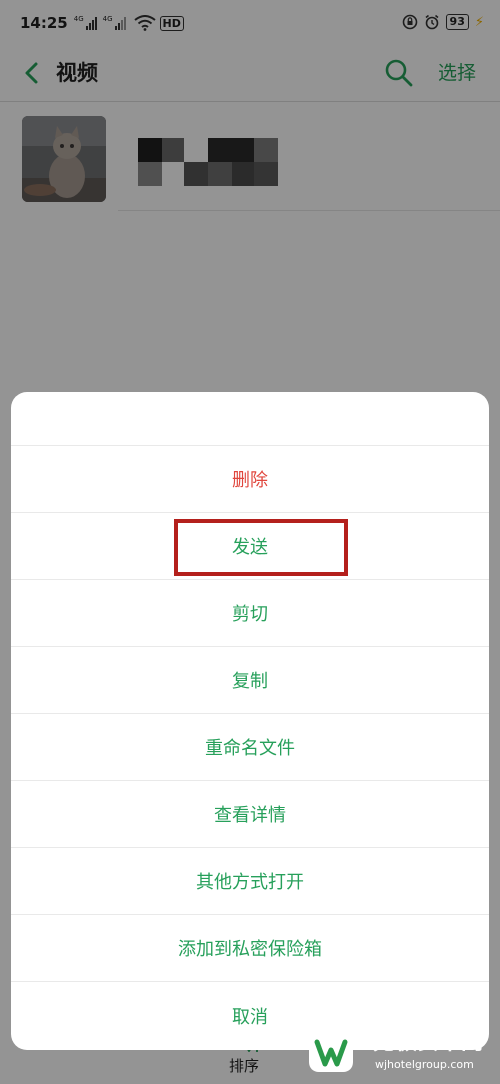 This screenshot has height=1084, width=500. What do you see at coordinates (424, 1064) in the screenshot?
I see `watermark-url: wjhotelgroup.com` at bounding box center [424, 1064].